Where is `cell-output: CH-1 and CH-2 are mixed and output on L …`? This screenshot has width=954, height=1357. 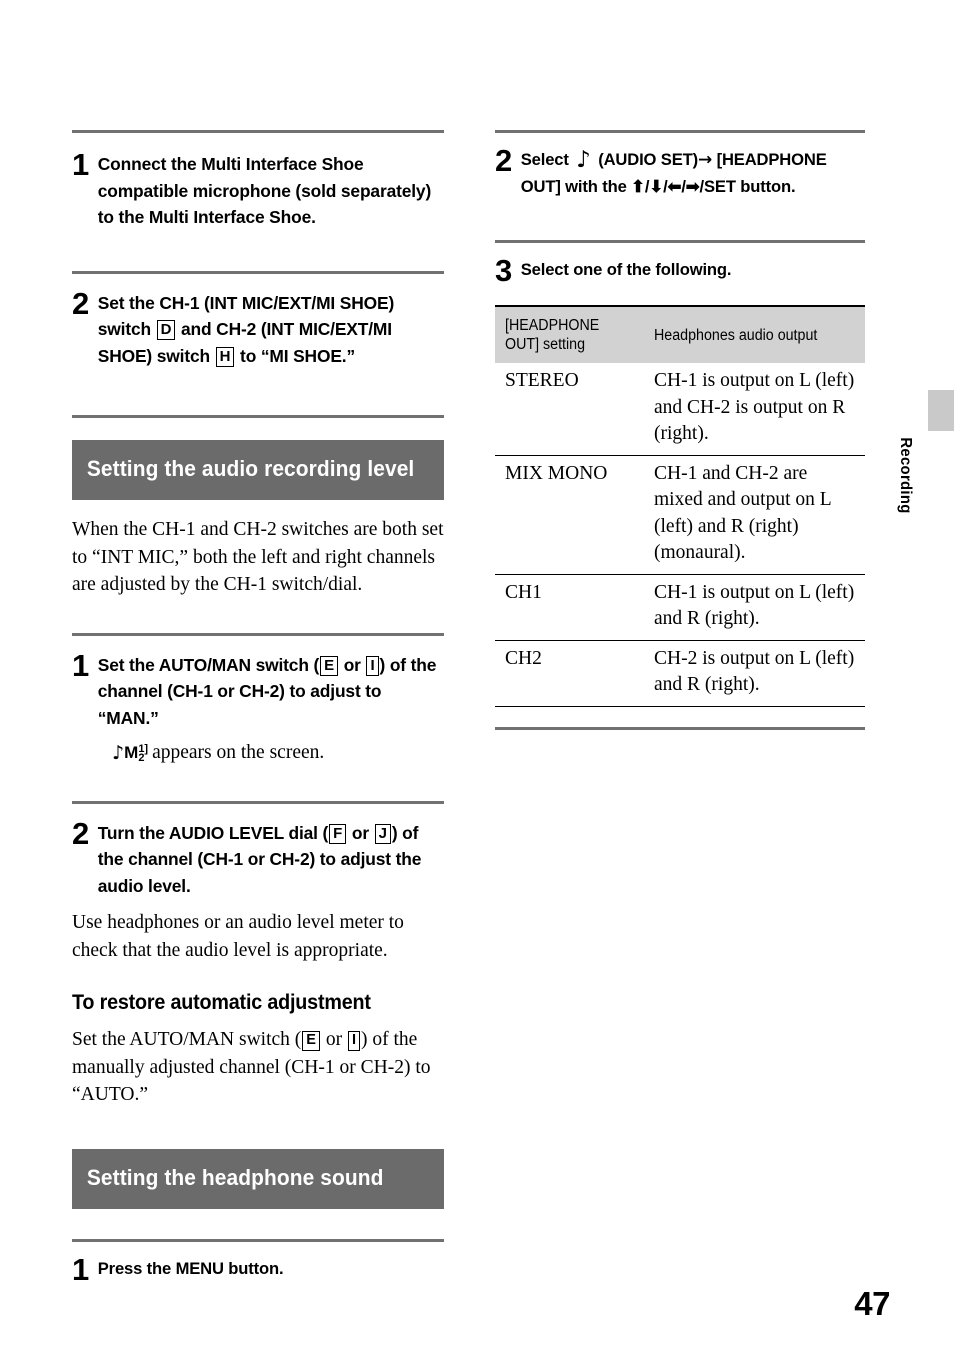
cell-output: CH-1 and CH-2 are mixed and output on L … is located at coordinates (754, 514).